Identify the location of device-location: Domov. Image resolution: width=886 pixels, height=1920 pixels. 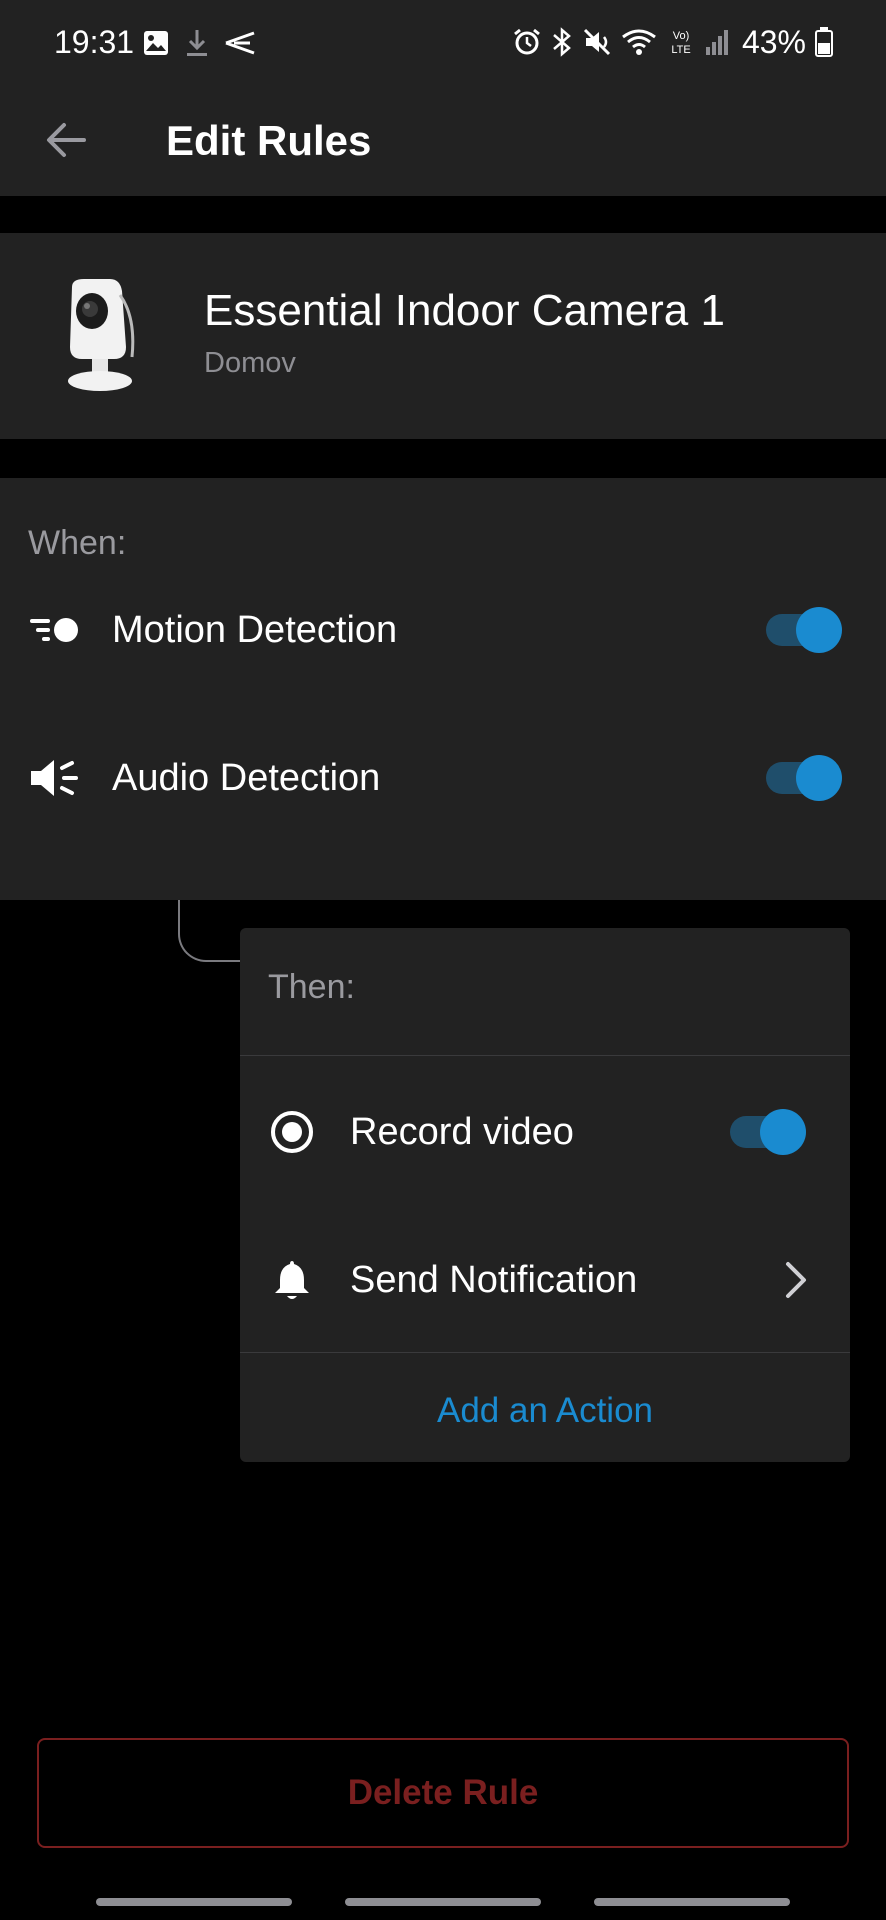
(250, 363).